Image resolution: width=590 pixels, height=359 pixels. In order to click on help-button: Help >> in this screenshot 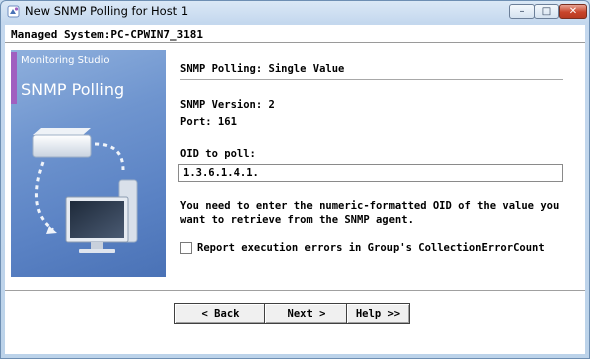, I will do `click(378, 313)`.